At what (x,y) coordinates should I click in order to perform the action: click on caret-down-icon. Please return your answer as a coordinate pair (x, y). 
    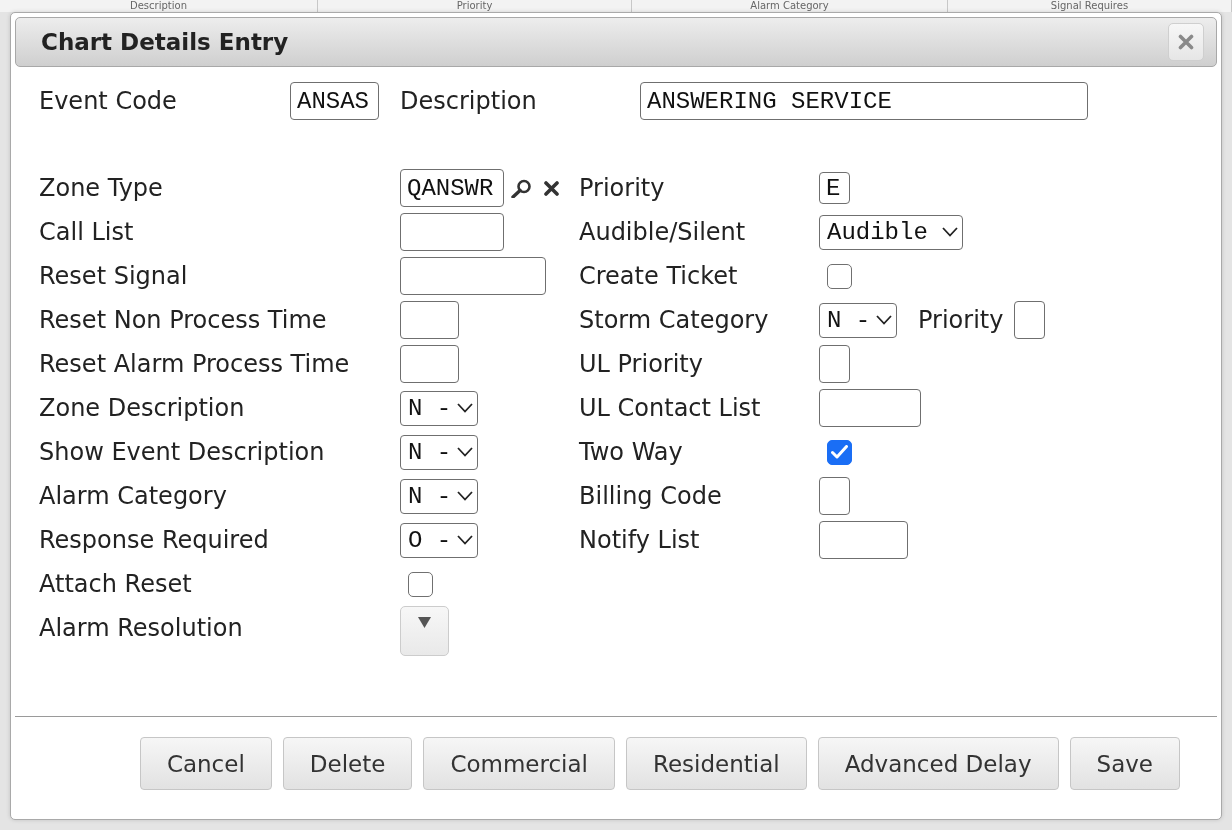
    Looking at the image, I should click on (424, 622).